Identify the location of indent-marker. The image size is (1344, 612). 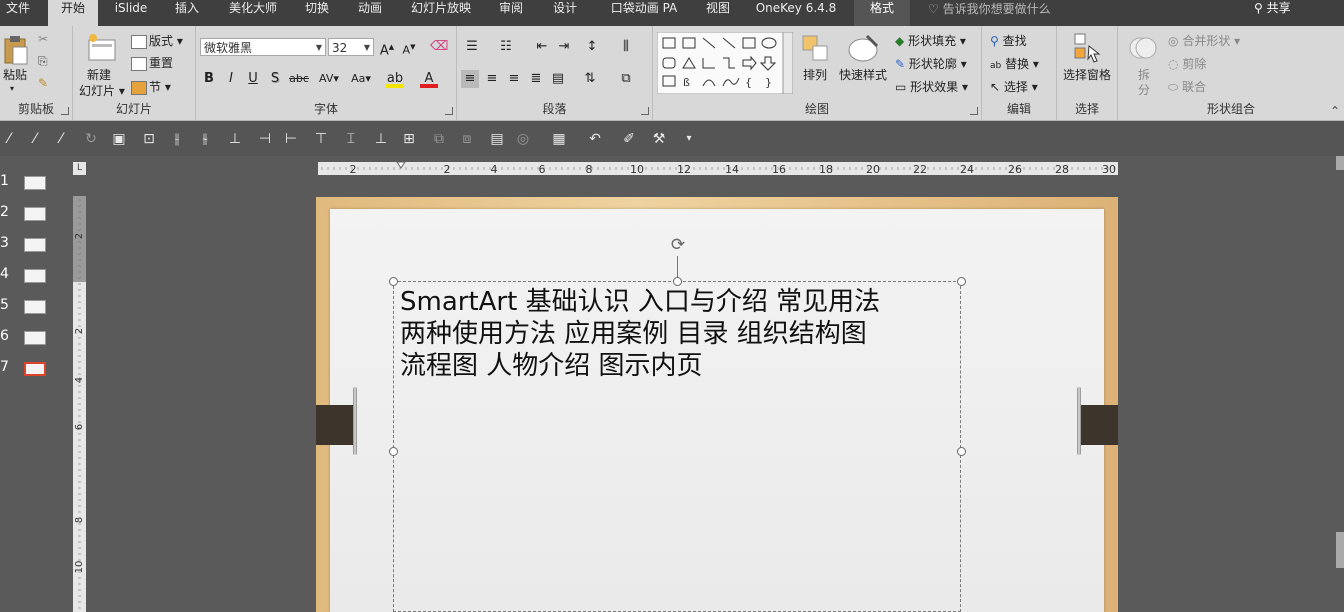
(401, 165).